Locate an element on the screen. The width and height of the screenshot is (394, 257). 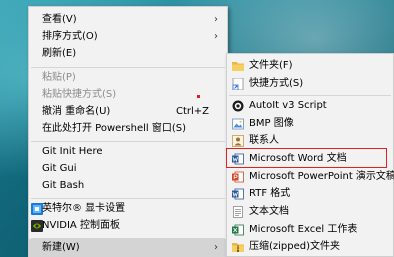
submenu-item-label: RTF 格式 is located at coordinates (270, 193).